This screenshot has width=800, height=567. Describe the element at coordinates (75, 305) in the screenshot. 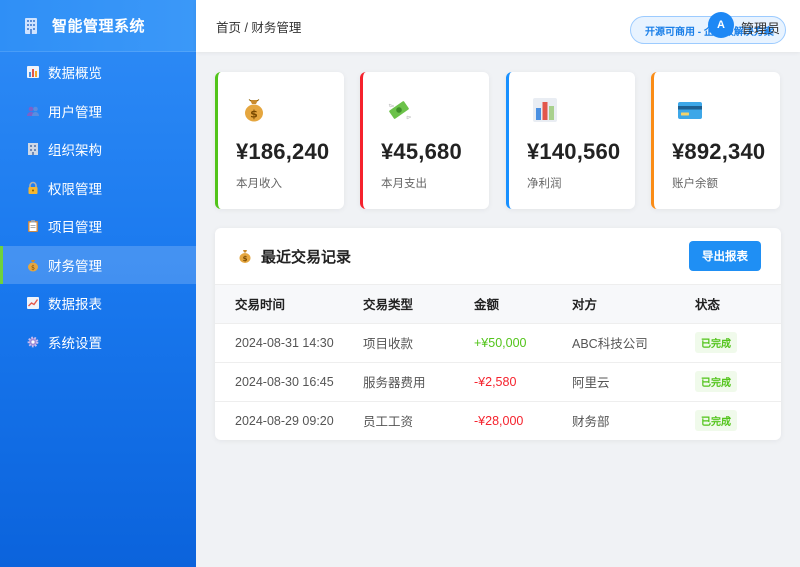

I see `sidebar-item-label: 数据报表` at that location.